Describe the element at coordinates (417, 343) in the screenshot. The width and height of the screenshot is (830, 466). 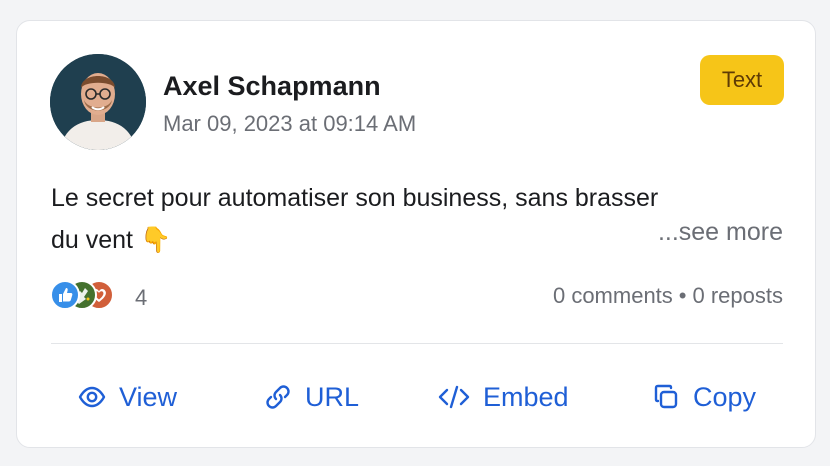
I see `divider` at that location.